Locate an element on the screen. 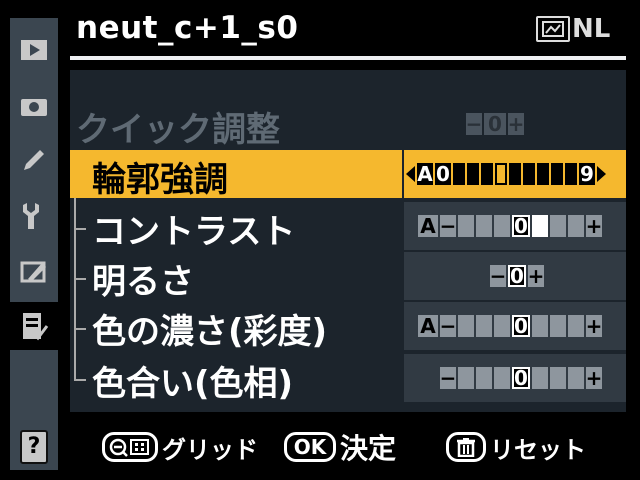 The height and width of the screenshot is (480, 640). hue-slider: − 0 + is located at coordinates (521, 378).